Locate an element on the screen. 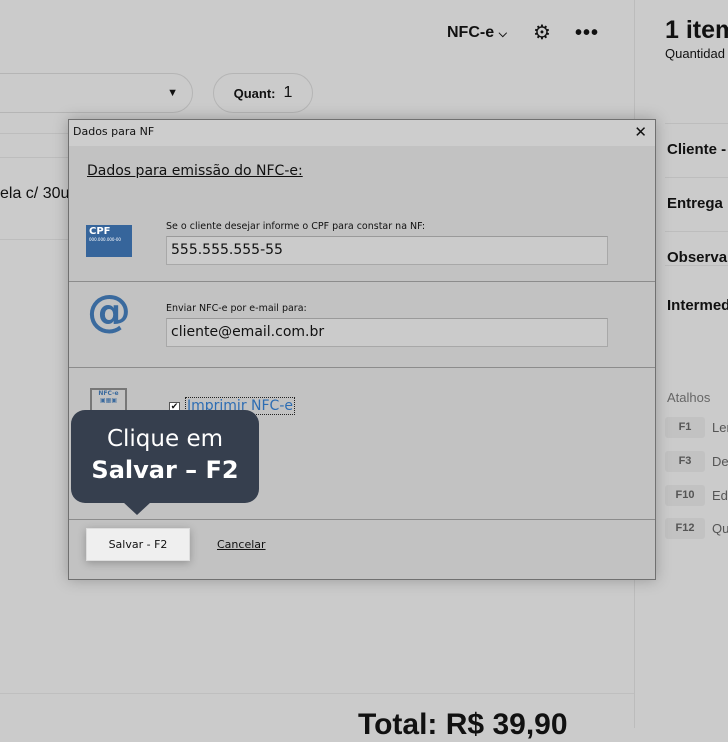 This screenshot has height=742, width=728. shortcut-key: F10 is located at coordinates (685, 495).